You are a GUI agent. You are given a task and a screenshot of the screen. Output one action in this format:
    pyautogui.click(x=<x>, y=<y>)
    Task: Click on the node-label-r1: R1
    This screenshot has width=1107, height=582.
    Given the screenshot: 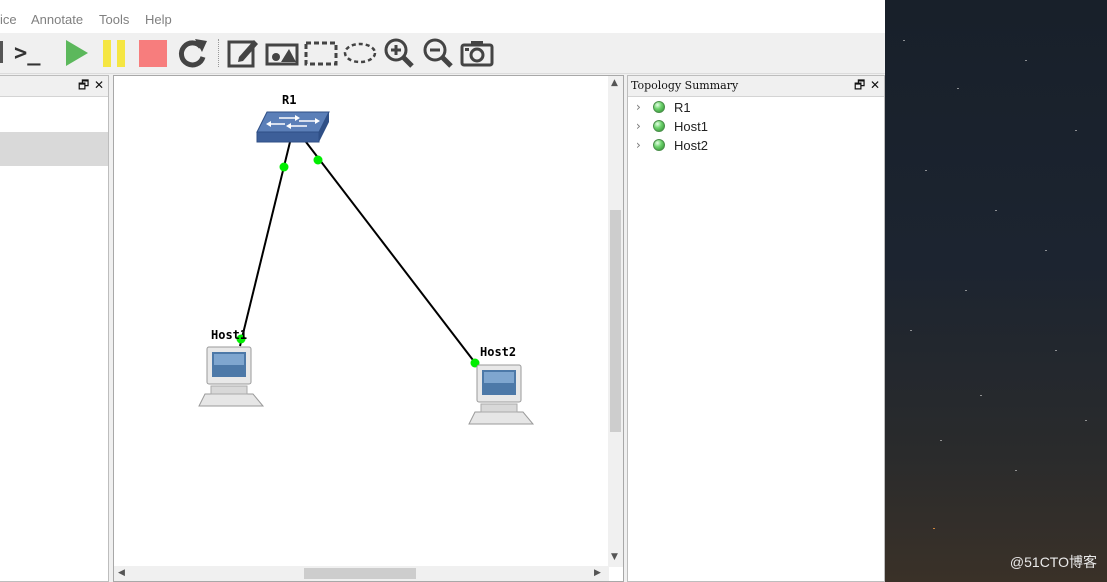 What is the action you would take?
    pyautogui.click(x=289, y=100)
    